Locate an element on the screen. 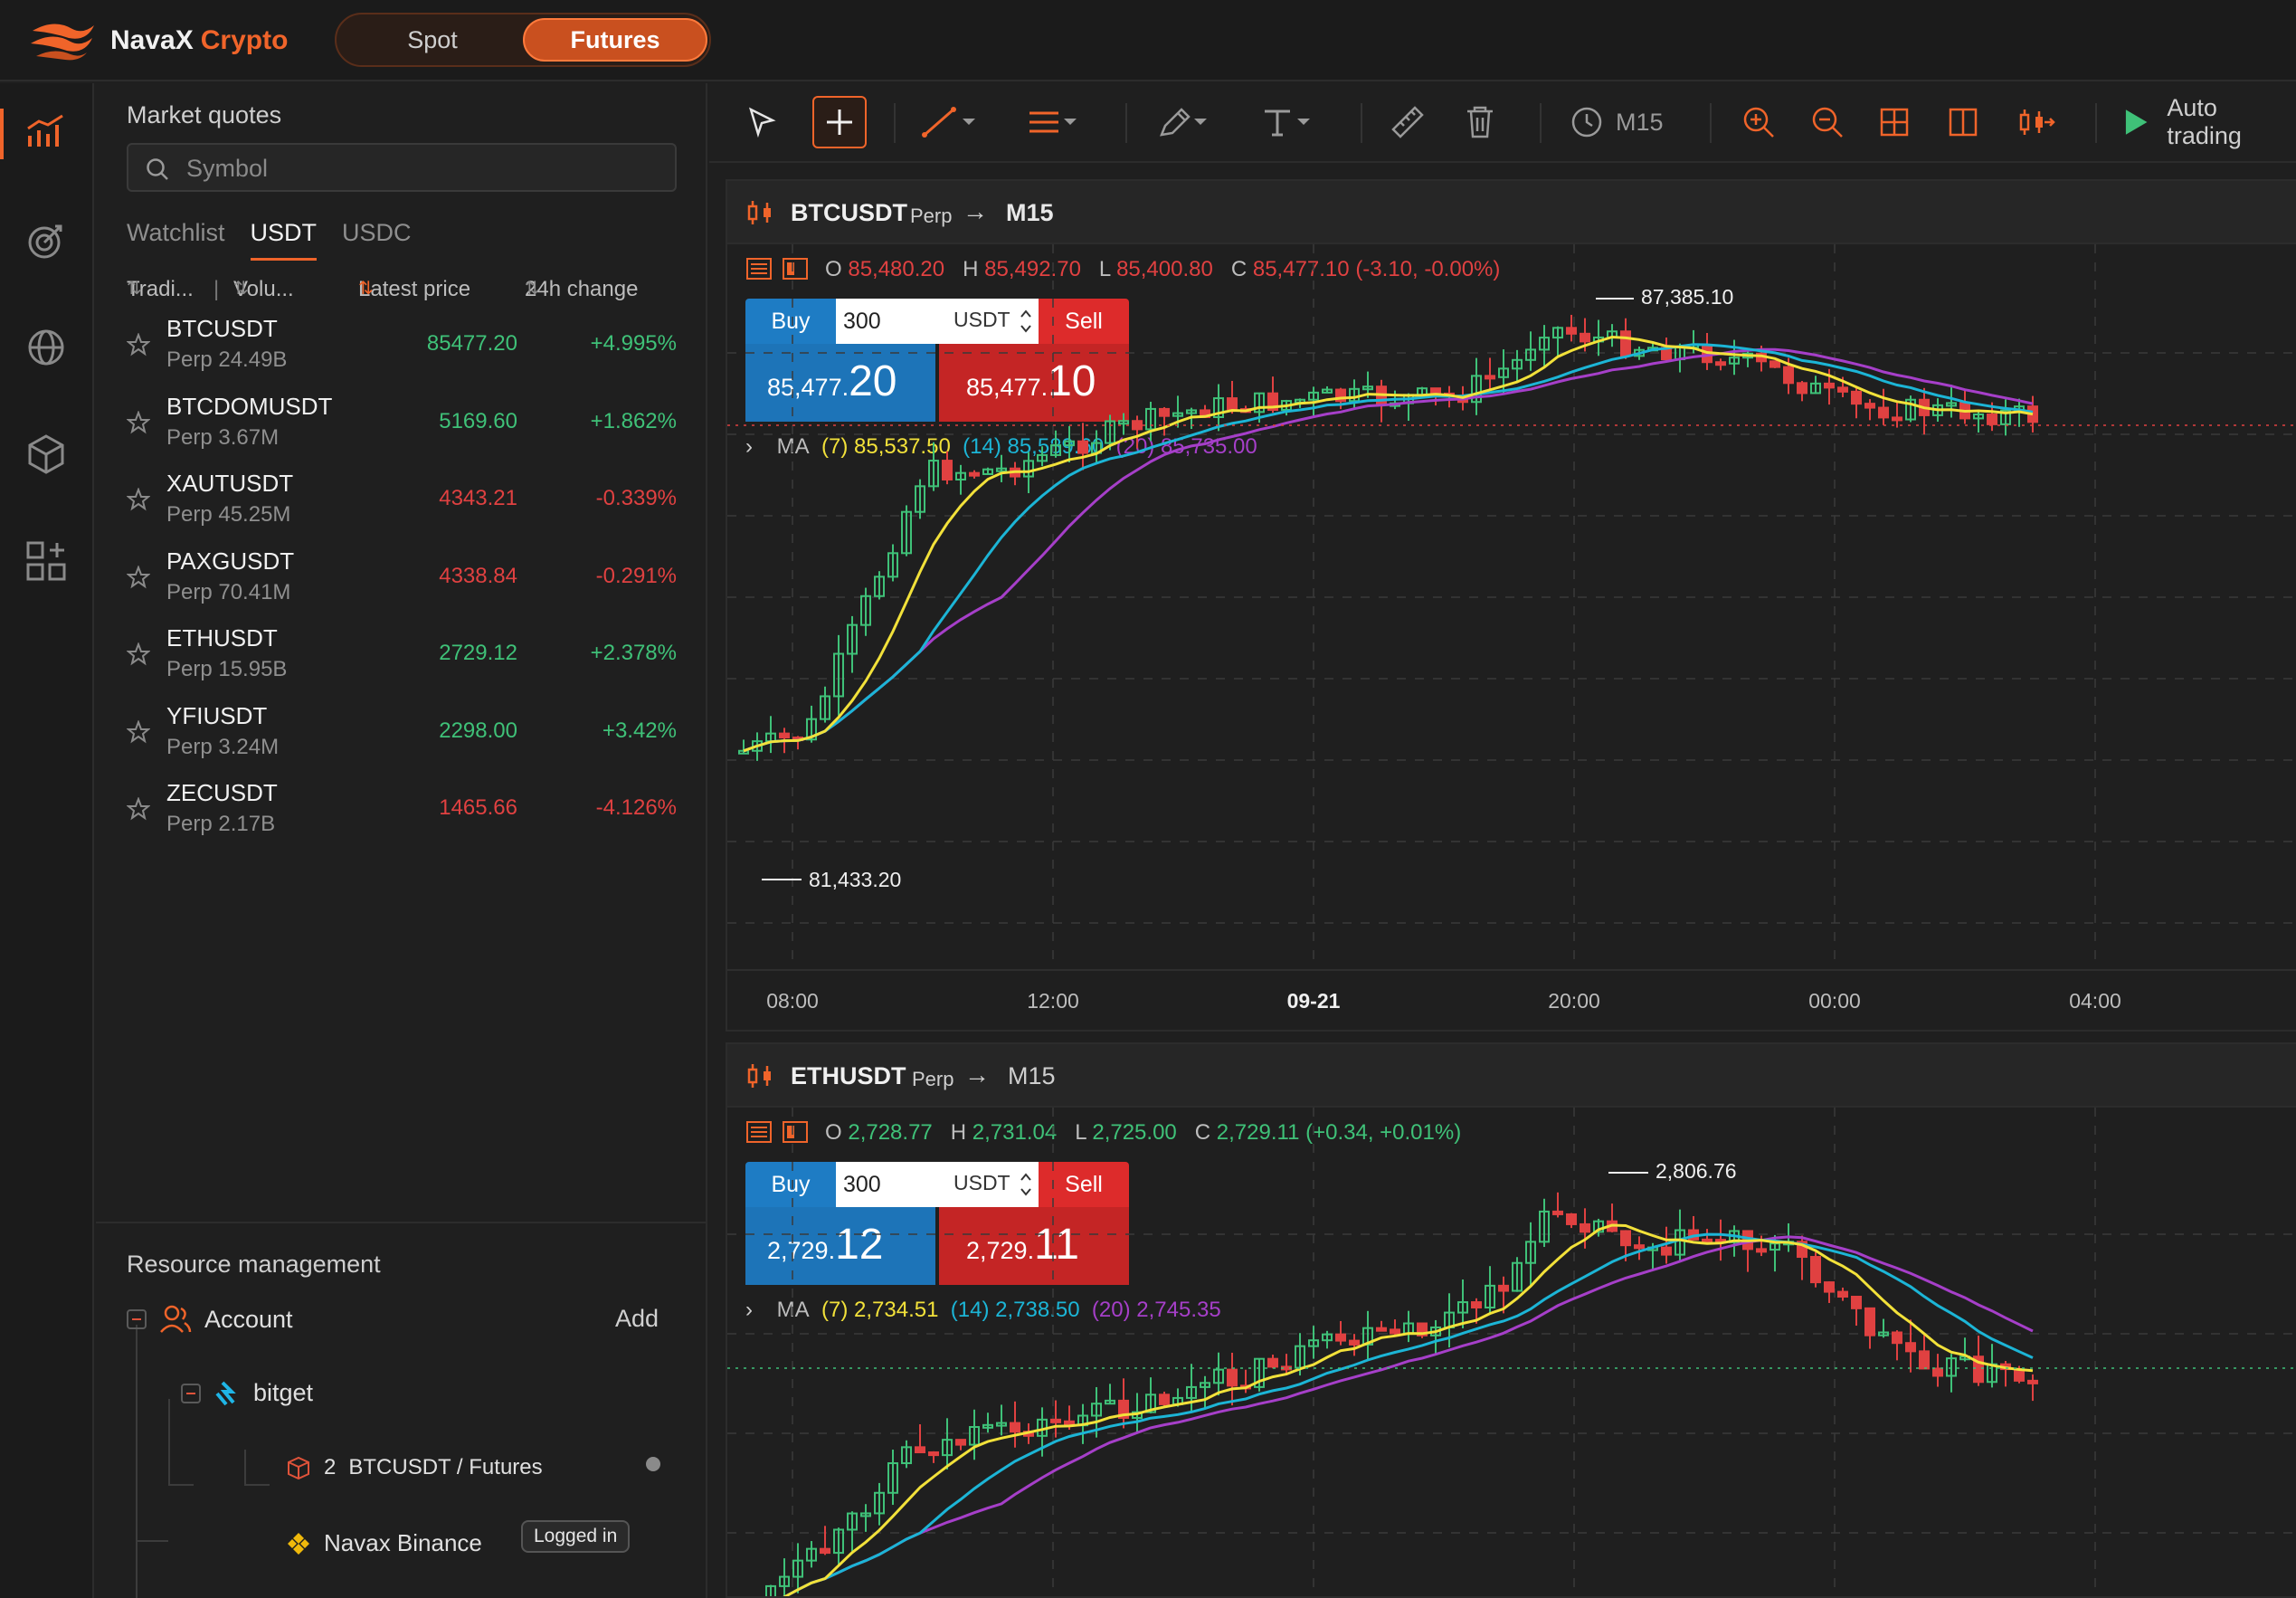  pencil-tool is located at coordinates (1182, 122).